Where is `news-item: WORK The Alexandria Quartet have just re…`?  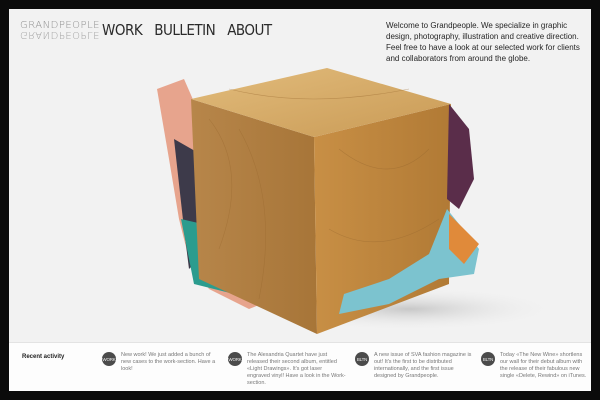 news-item: WORK The Alexandria Quartet have just re… is located at coordinates (287, 369).